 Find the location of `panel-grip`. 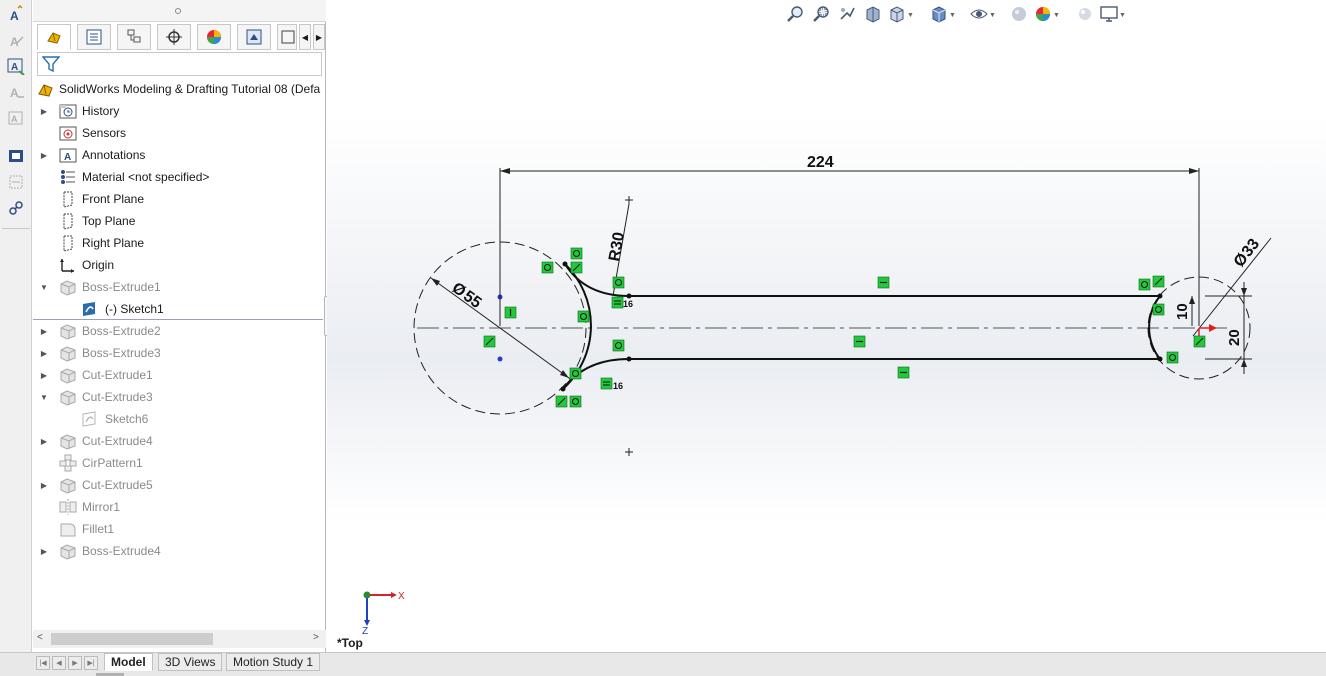

panel-grip is located at coordinates (179, 11).